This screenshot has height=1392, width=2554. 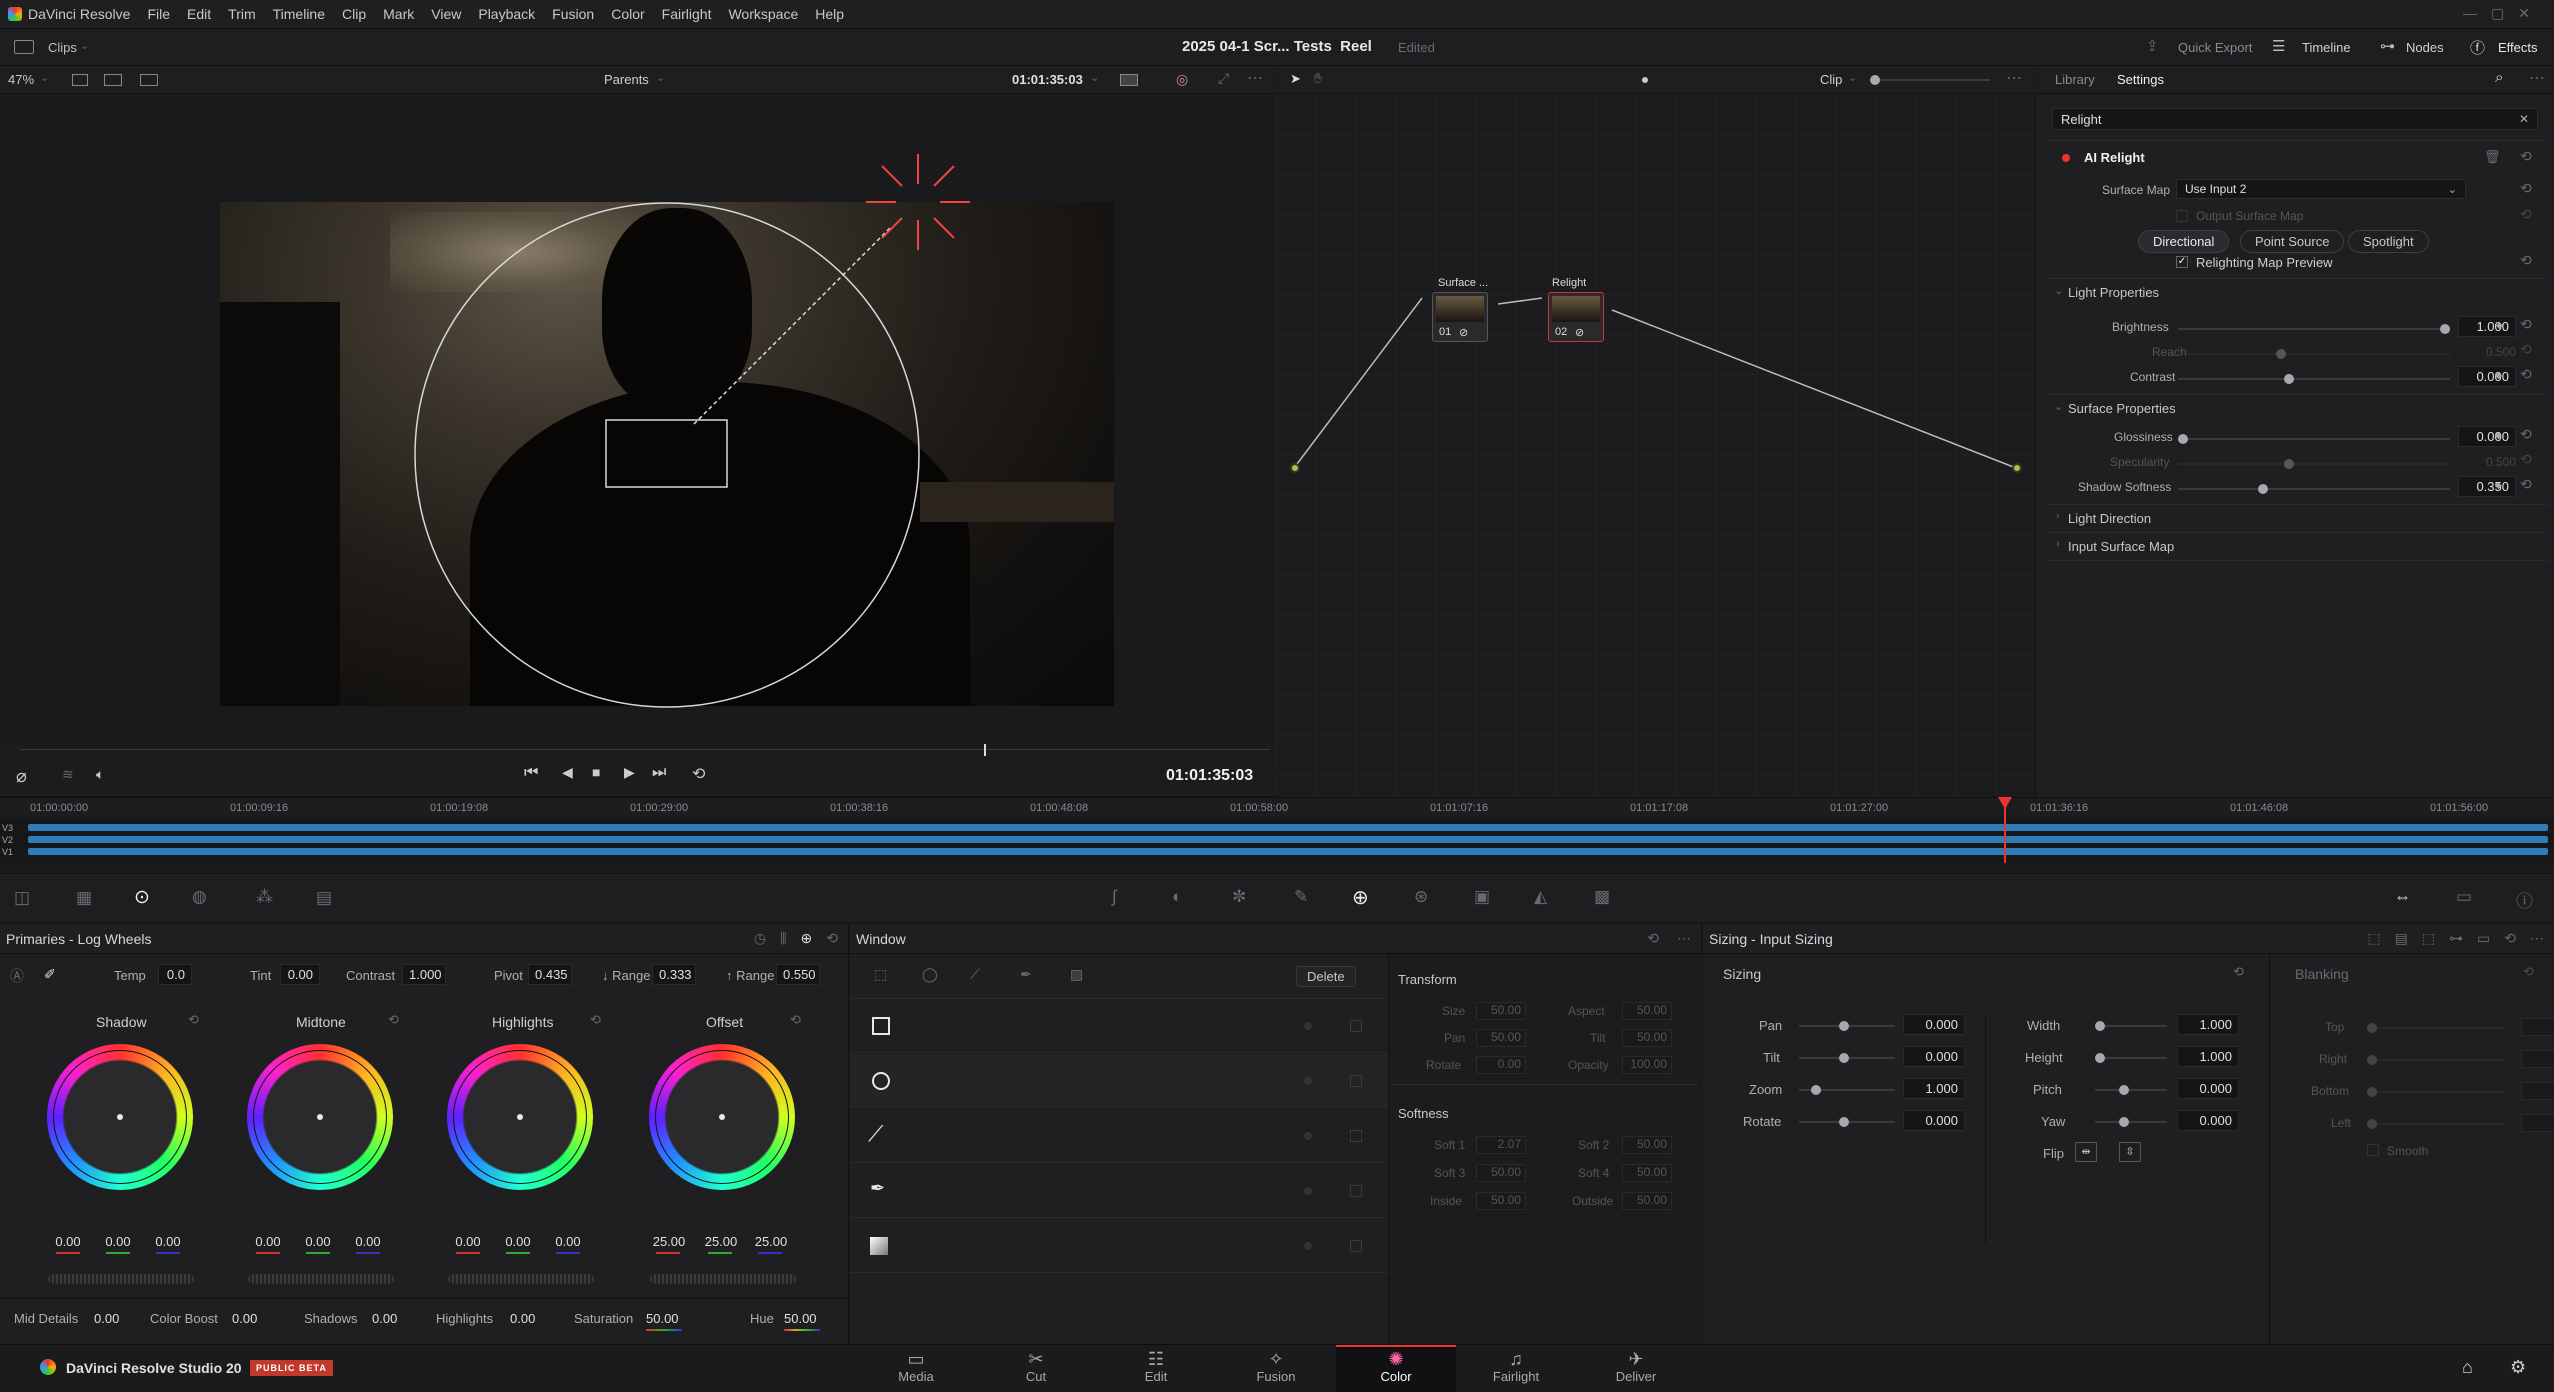 What do you see at coordinates (2498, 485) in the screenshot?
I see `shadow-soft-keyframe-icon: ◆` at bounding box center [2498, 485].